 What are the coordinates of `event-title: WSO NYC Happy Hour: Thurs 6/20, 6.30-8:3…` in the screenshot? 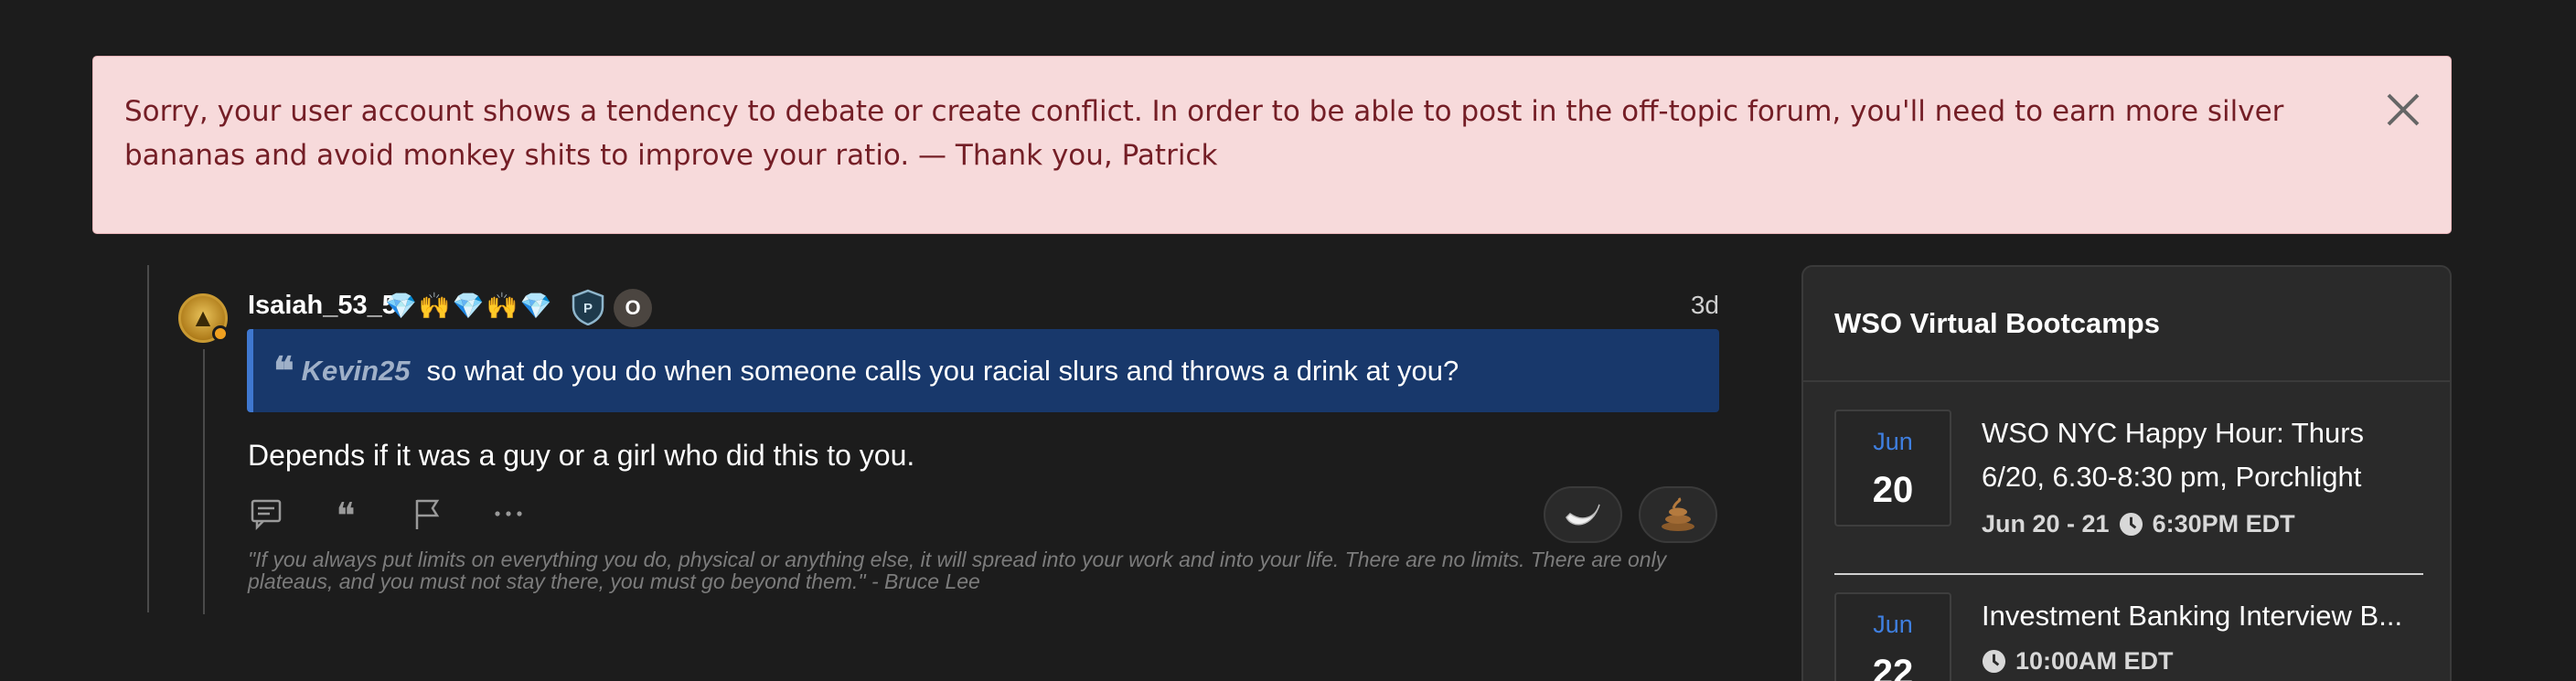 It's located at (2201, 455).